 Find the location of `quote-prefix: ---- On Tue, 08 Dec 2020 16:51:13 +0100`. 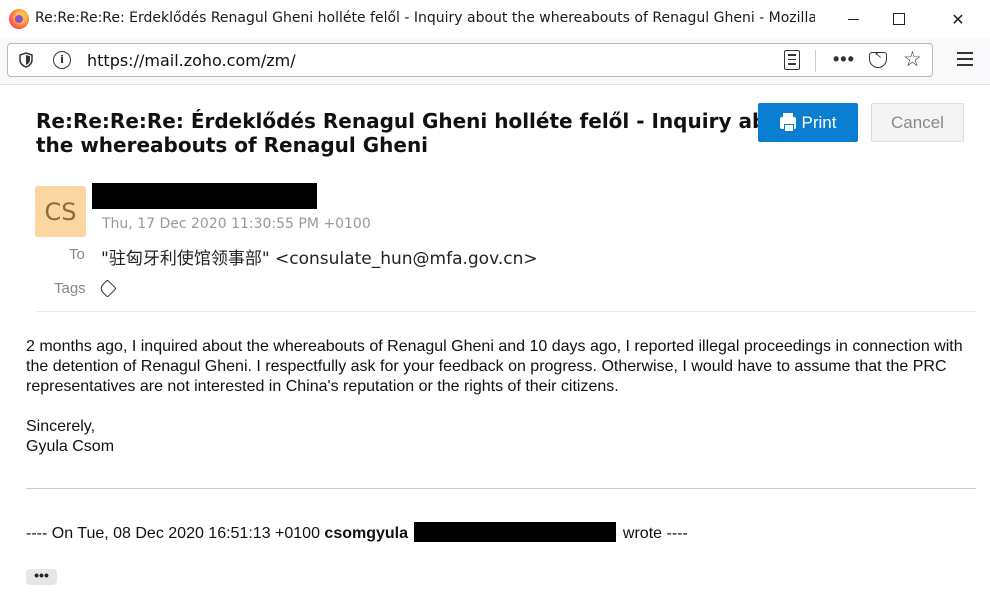

quote-prefix: ---- On Tue, 08 Dec 2020 16:51:13 +0100 is located at coordinates (173, 533).